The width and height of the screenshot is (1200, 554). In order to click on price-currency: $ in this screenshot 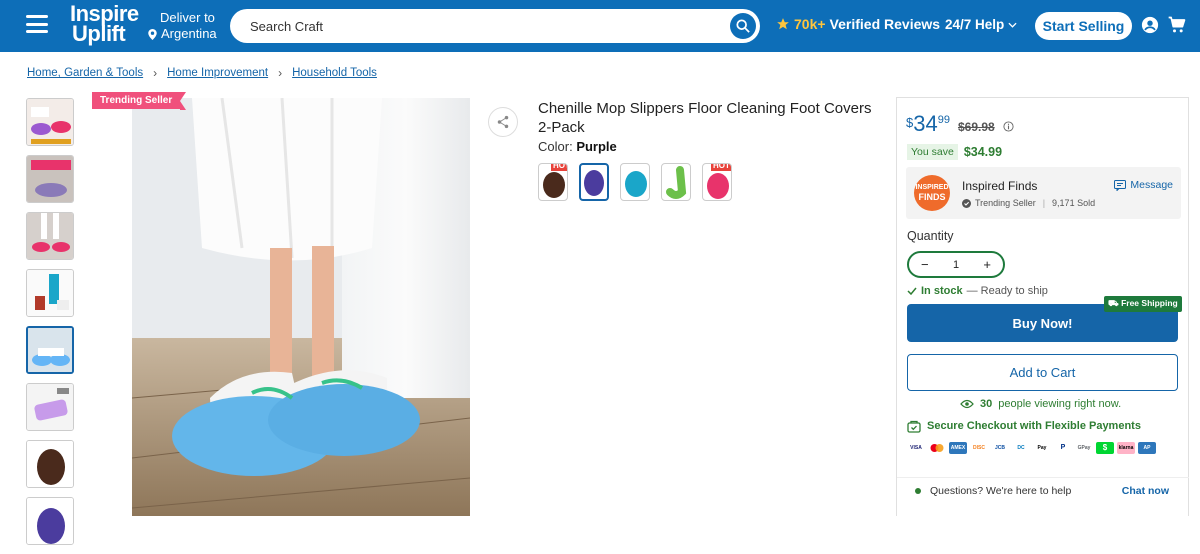, I will do `click(910, 122)`.